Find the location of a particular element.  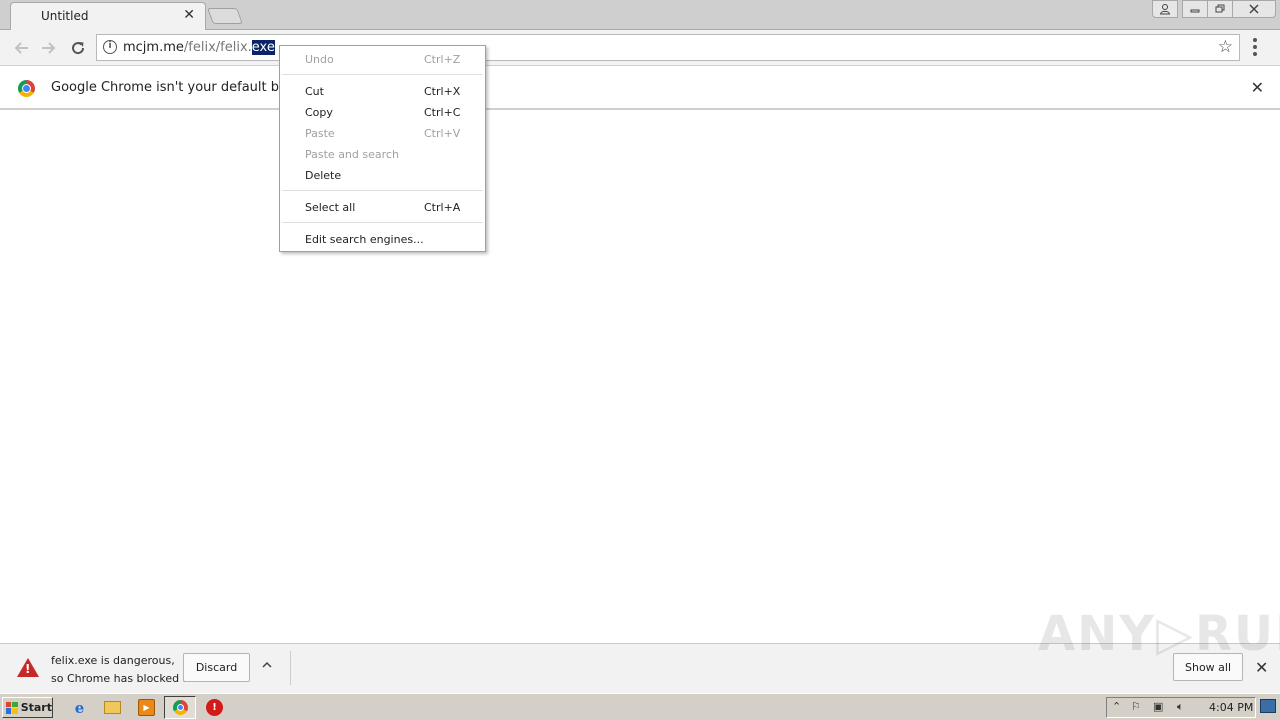

taskbar: Start e ▶ ! ⌃ ⚐ ▣ 🔈︎ 4:04 PM is located at coordinates (640, 706).